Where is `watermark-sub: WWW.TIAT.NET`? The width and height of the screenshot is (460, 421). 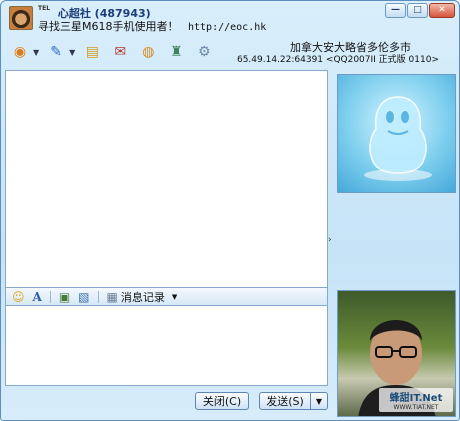
watermark-sub: WWW.TIAT.NET is located at coordinates (416, 407).